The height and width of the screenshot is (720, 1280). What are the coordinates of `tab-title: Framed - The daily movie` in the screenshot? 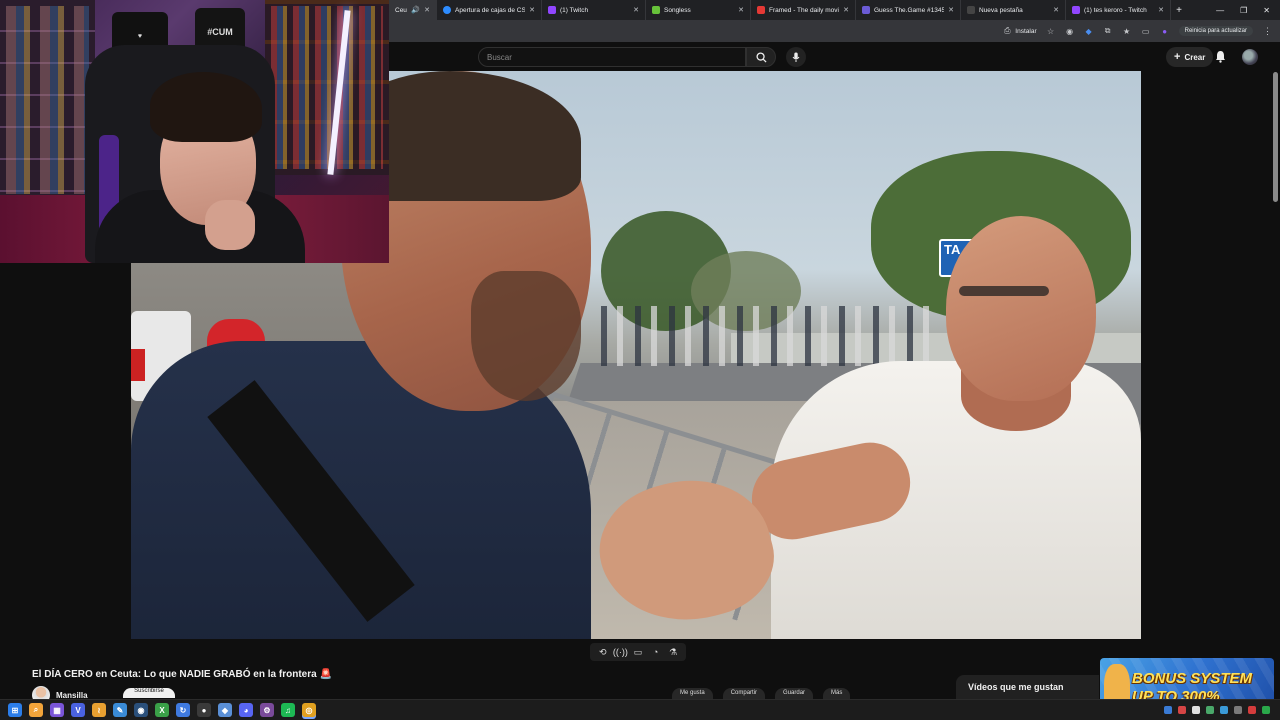 It's located at (804, 10).